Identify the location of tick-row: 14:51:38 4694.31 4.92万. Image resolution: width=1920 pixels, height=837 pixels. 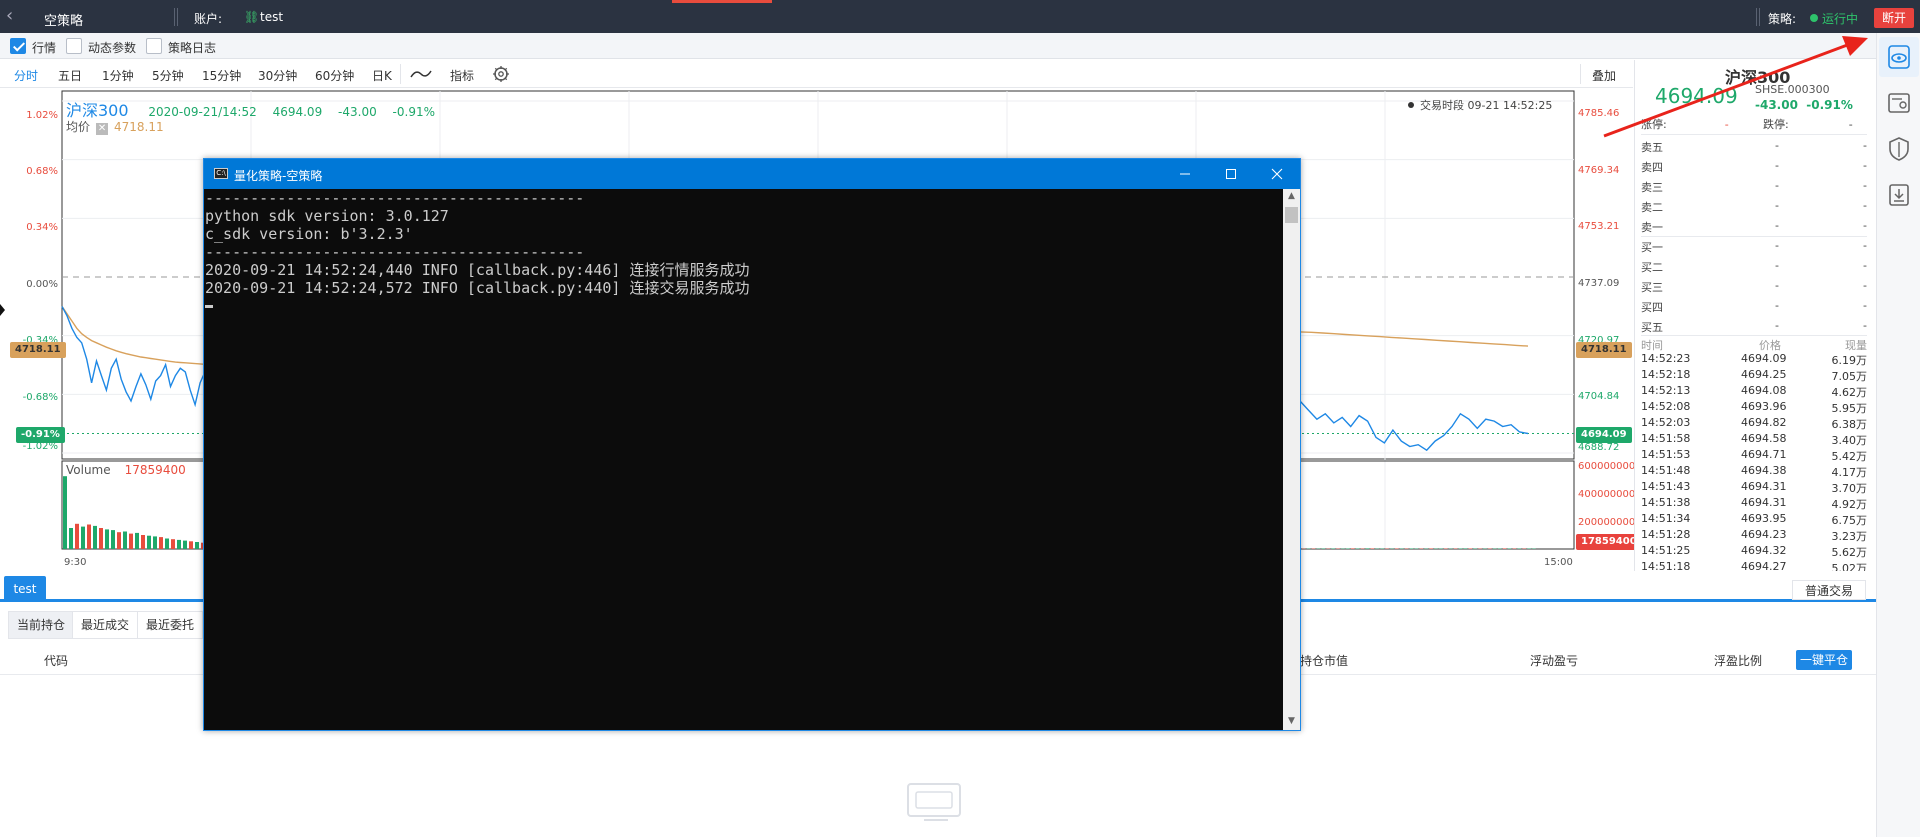
(1754, 504).